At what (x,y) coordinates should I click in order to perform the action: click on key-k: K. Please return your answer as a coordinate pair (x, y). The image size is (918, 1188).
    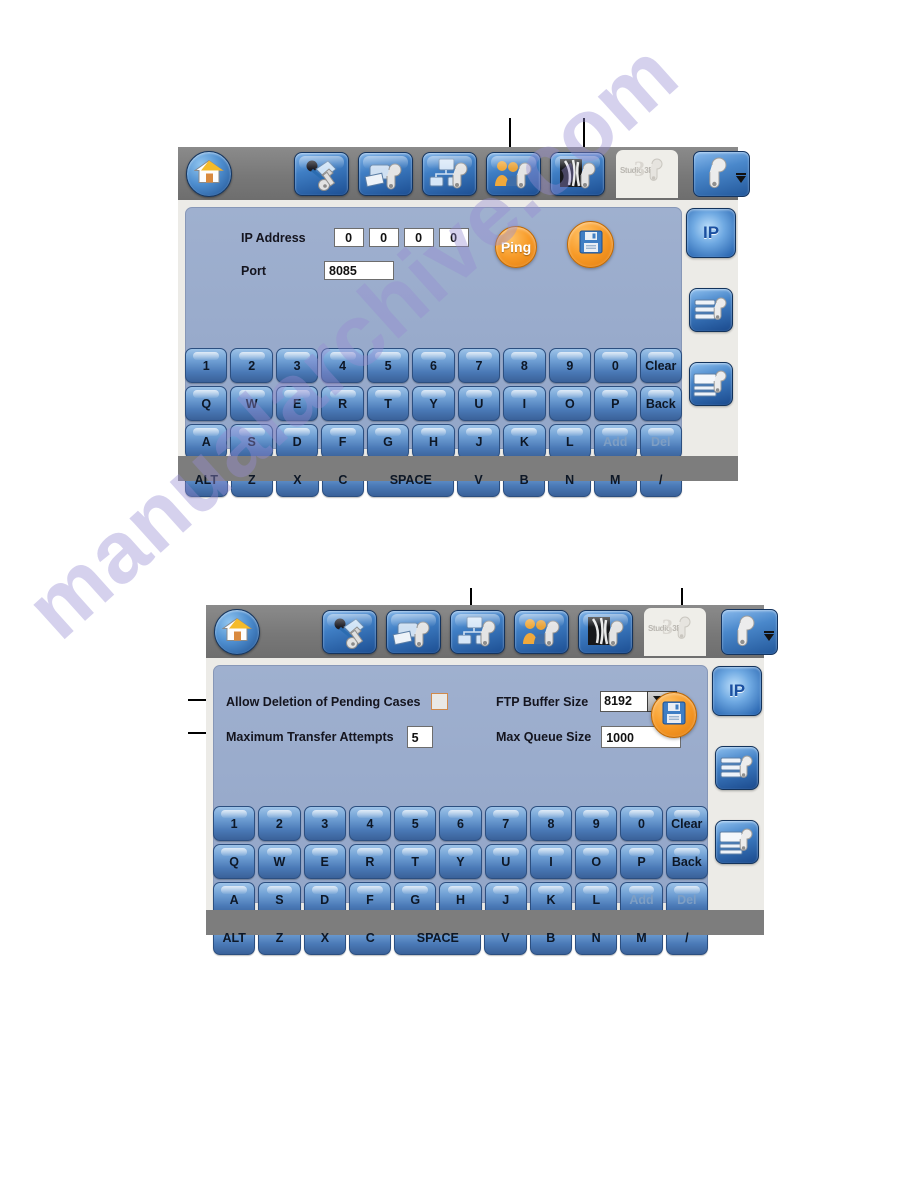
    Looking at the image, I should click on (524, 441).